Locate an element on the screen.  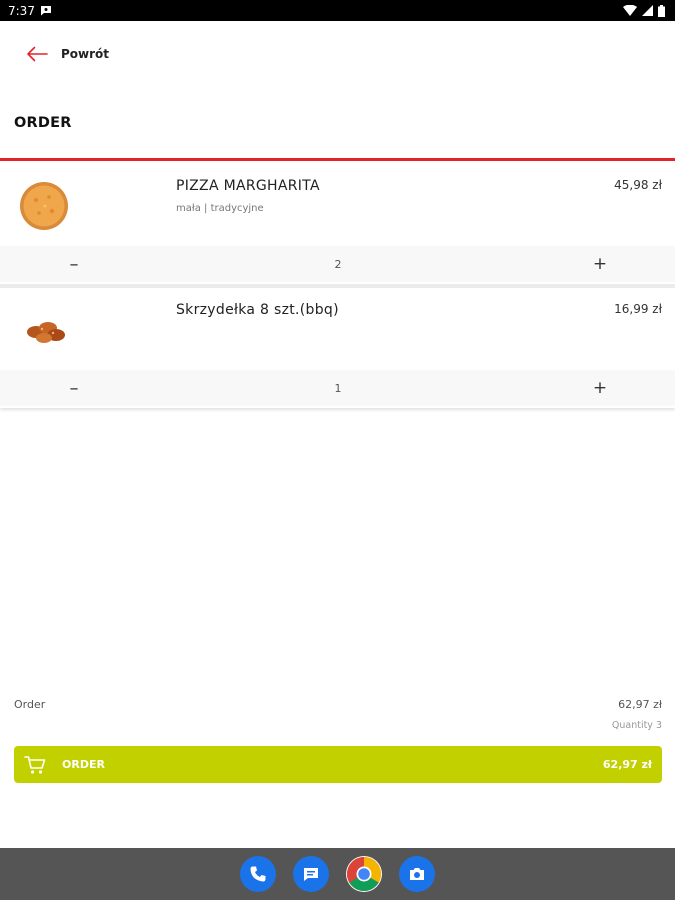
status-bar: 7:37 is located at coordinates (337, 10).